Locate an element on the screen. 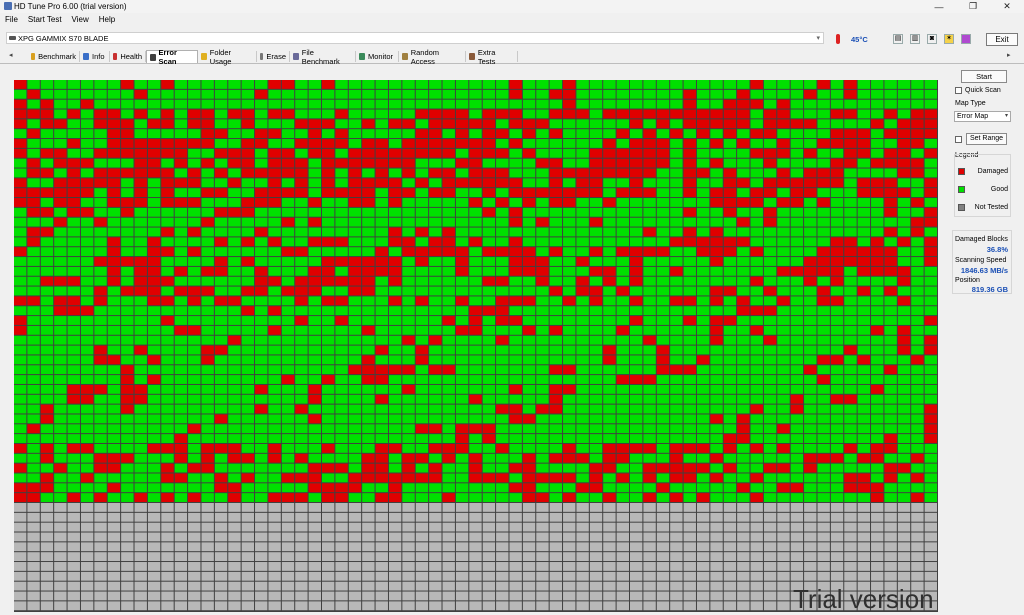 Image resolution: width=1024 pixels, height=615 pixels. drive-dropdown: XPG GAMMIX S70 BLADE ▾ is located at coordinates (415, 38).